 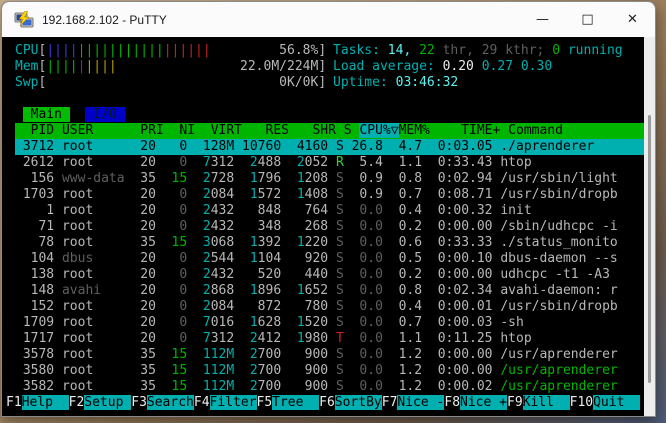 What do you see at coordinates (222, 194) in the screenshot?
I see `mem-value: 084` at bounding box center [222, 194].